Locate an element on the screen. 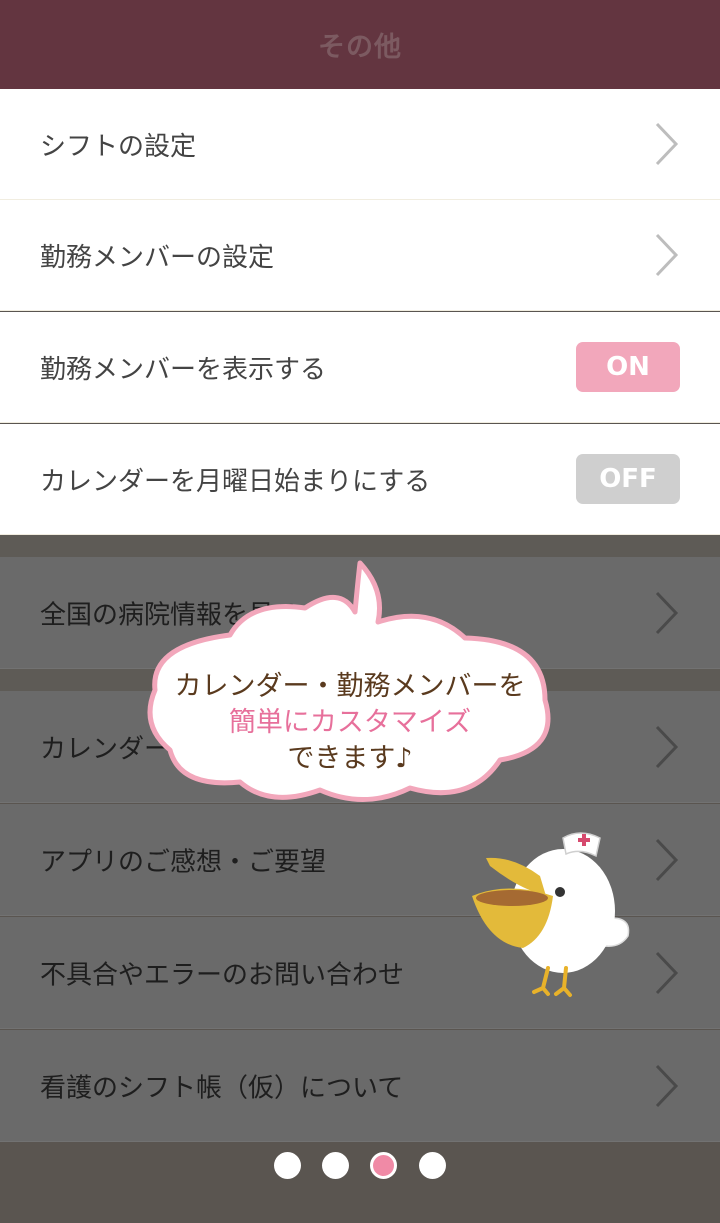  tooltip-line-1: カレンダー・勤務メンバーを is located at coordinates (350, 686).